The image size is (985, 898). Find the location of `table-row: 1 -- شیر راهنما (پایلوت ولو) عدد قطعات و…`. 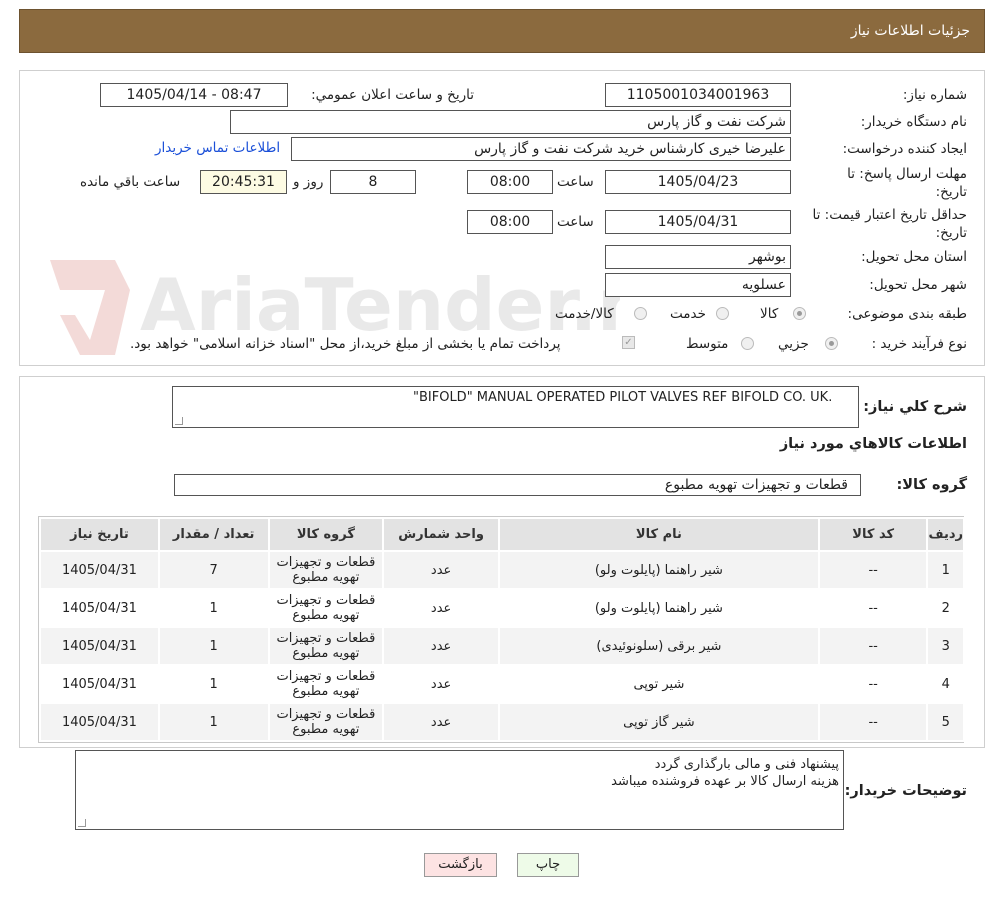

table-row: 1 -- شیر راهنما (پایلوت ولو) عدد قطعات و… is located at coordinates (502, 570).